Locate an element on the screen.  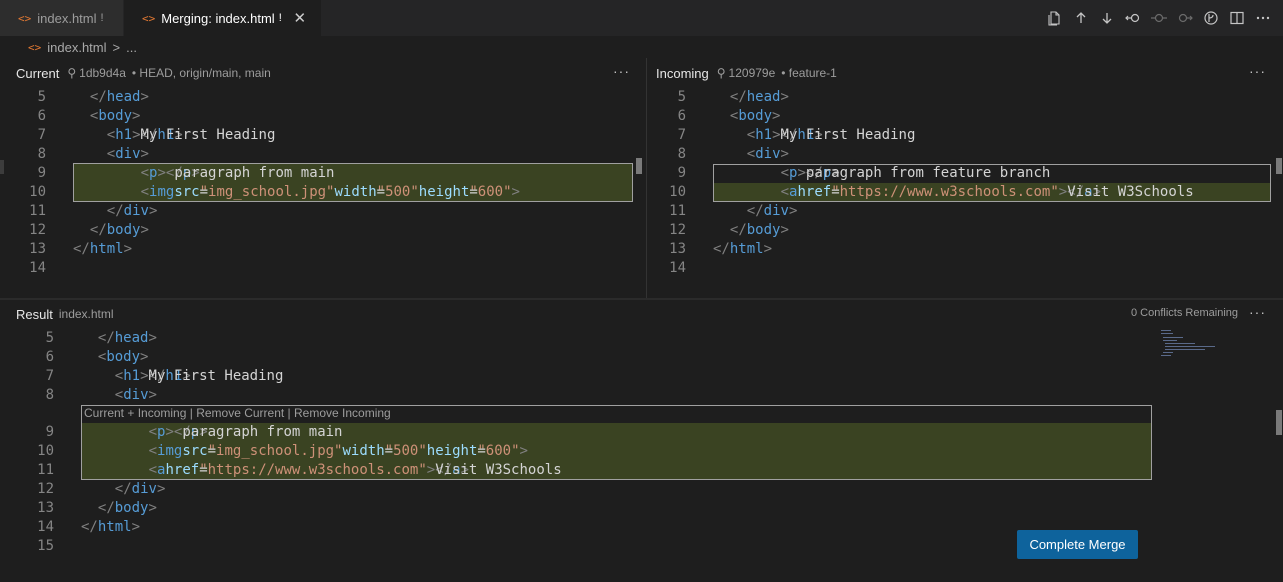
incoming-scrollbar is located at coordinates (1279, 166).